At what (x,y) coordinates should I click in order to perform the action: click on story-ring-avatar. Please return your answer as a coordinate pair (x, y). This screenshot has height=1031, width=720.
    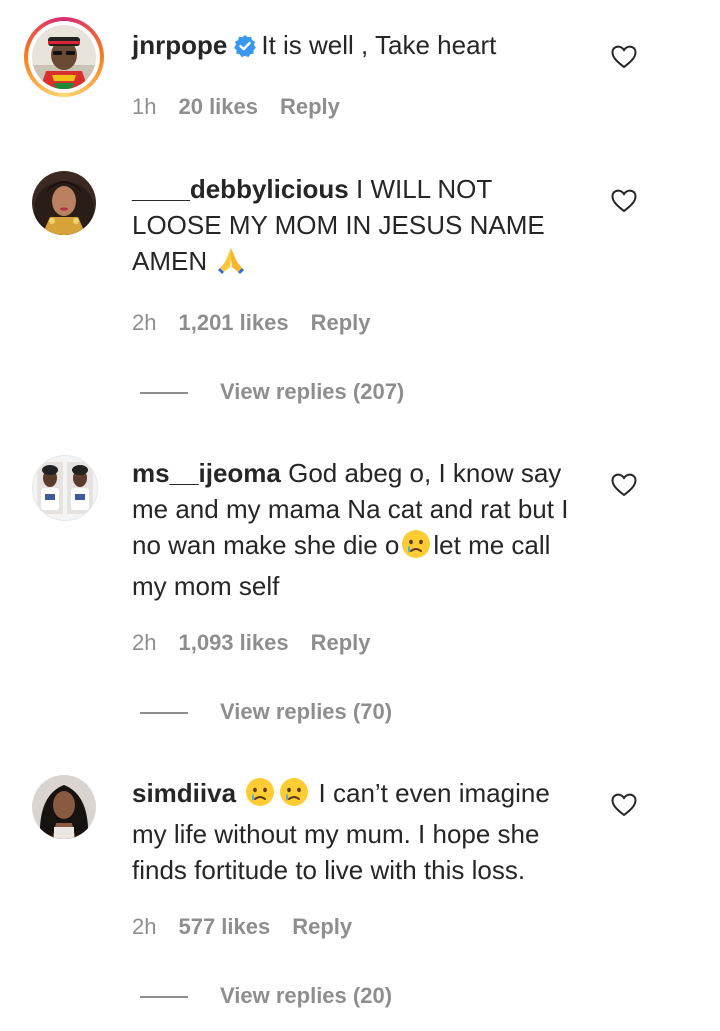
    Looking at the image, I should click on (64, 57).